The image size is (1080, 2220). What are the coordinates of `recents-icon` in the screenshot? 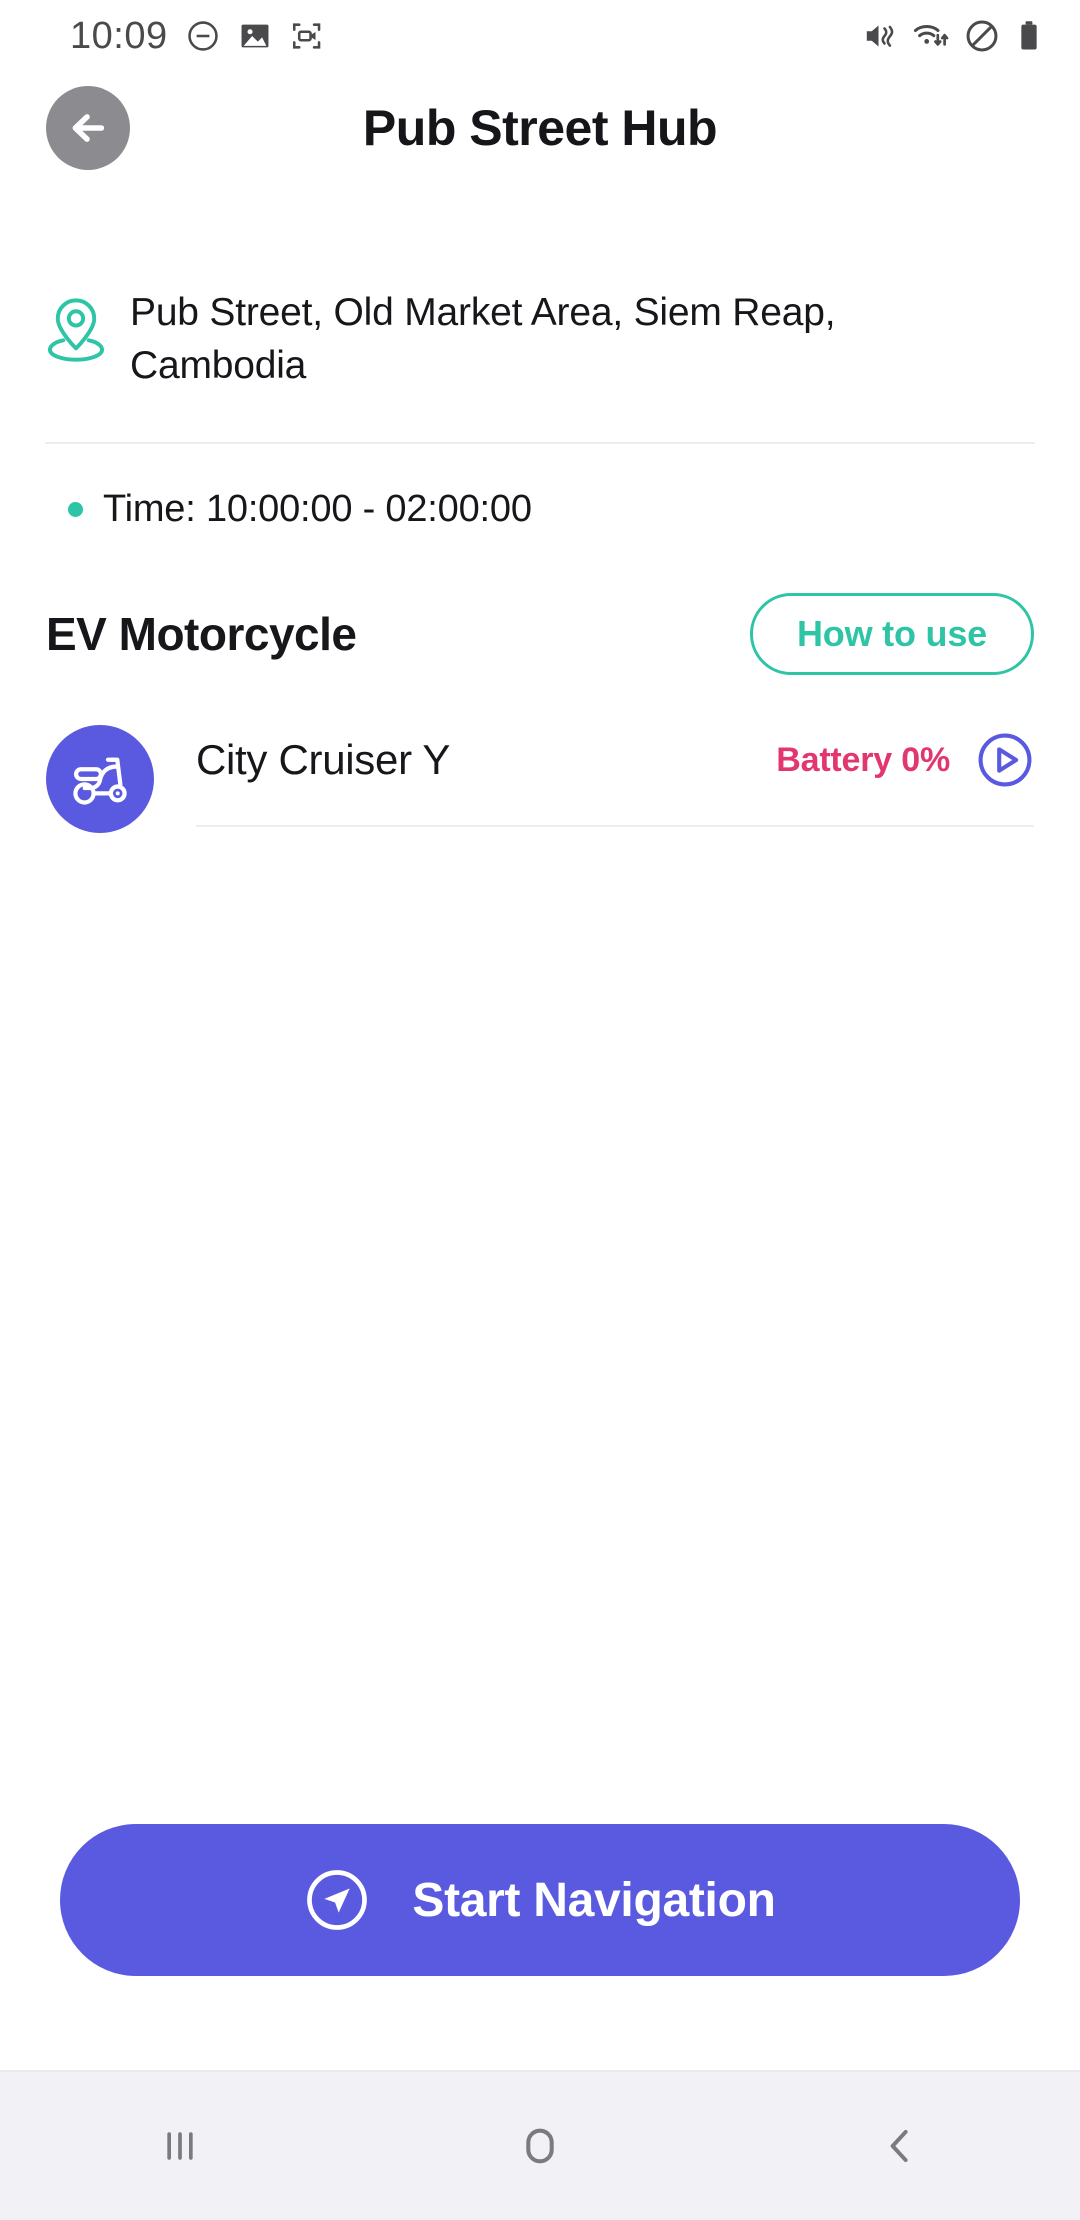 It's located at (180, 2146).